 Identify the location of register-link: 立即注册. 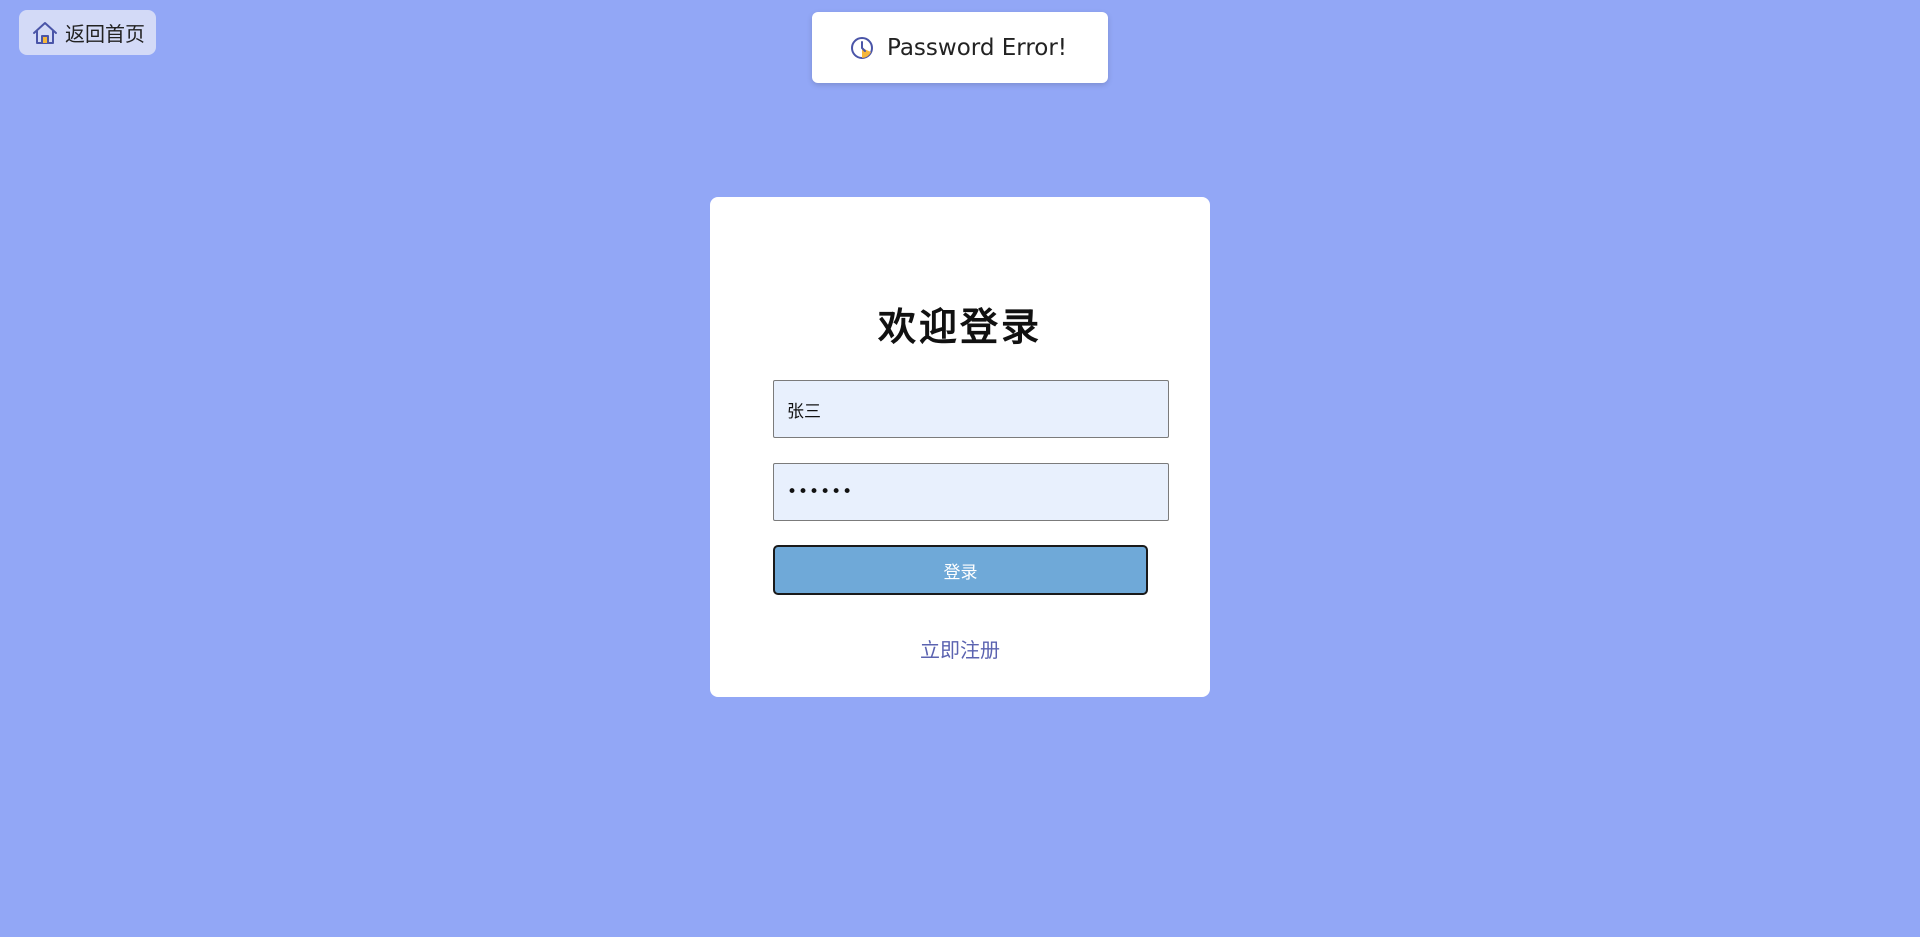
(960, 648).